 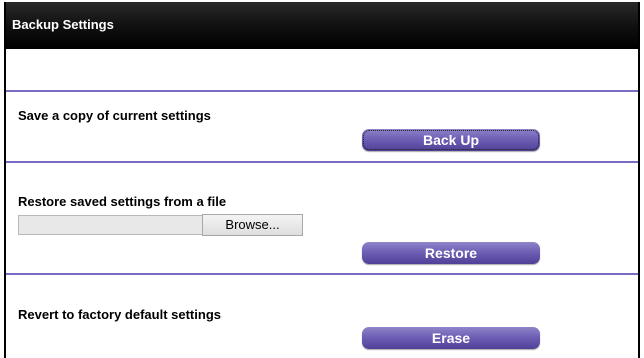 I want to click on title-bar: Backup Settings, so click(x=322, y=25).